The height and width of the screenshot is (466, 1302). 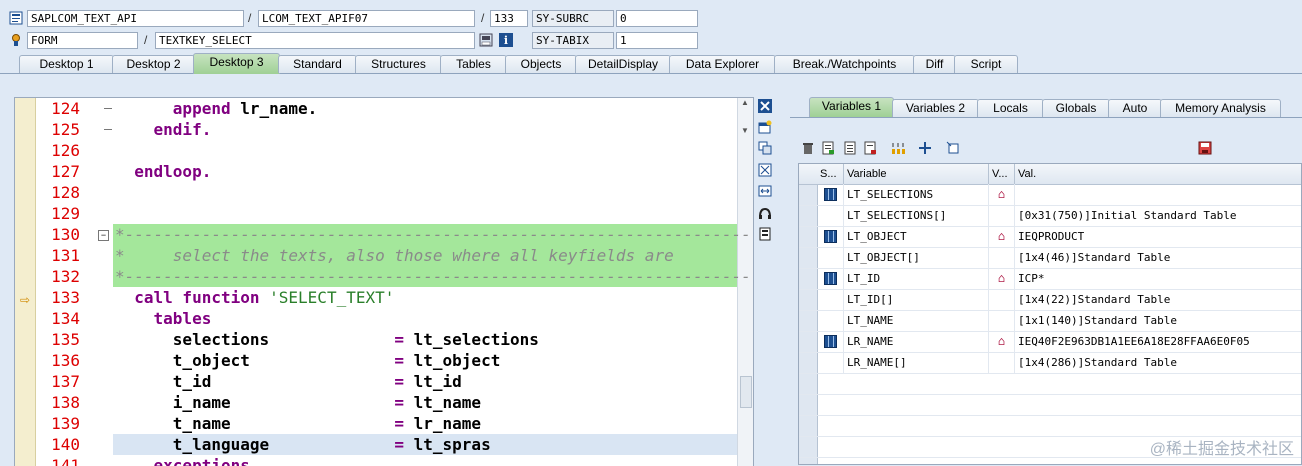 What do you see at coordinates (934, 64) in the screenshot?
I see `tab-diff: Diff` at bounding box center [934, 64].